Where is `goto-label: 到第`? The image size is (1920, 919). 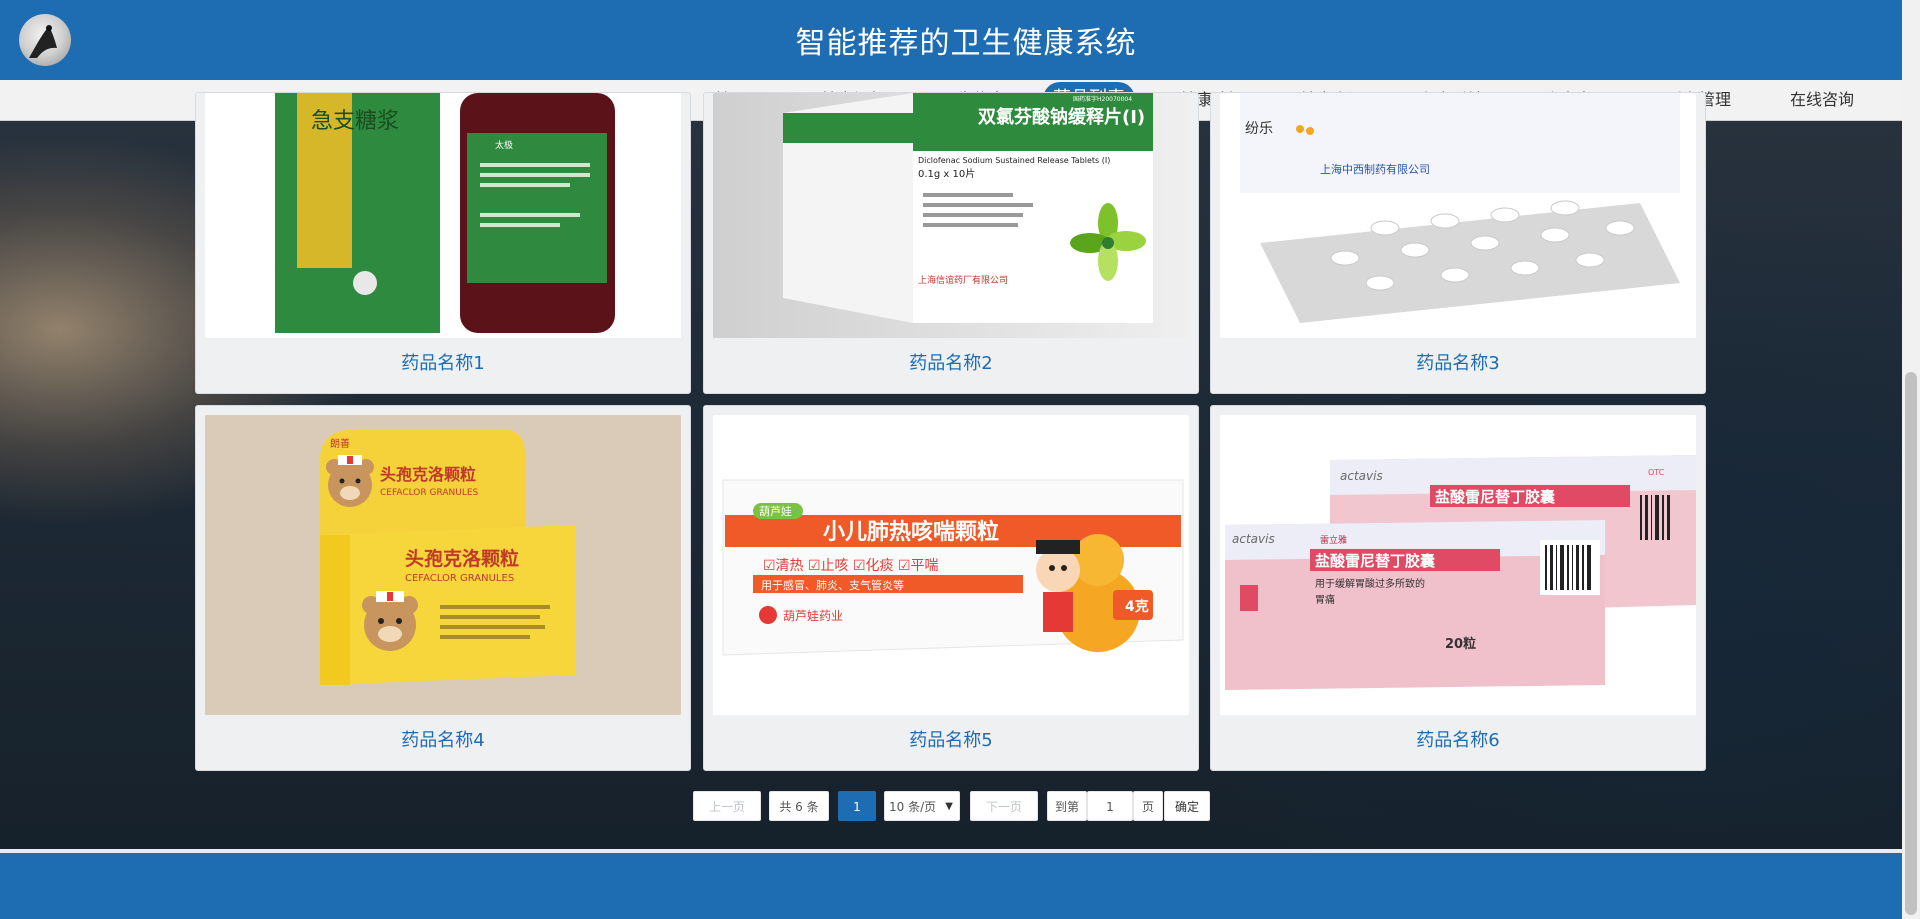
goto-label: 到第 is located at coordinates (1067, 806).